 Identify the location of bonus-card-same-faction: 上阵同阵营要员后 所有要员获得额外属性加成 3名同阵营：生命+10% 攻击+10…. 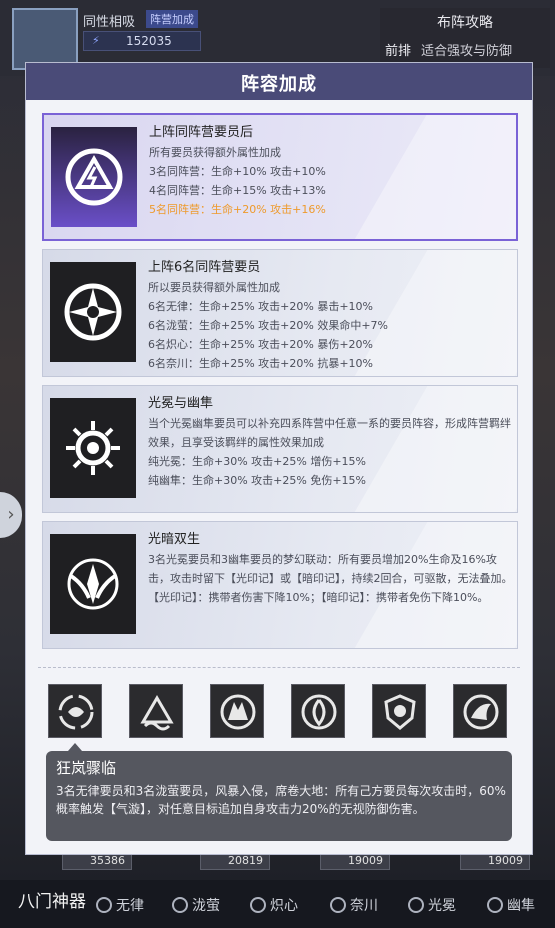
(280, 177).